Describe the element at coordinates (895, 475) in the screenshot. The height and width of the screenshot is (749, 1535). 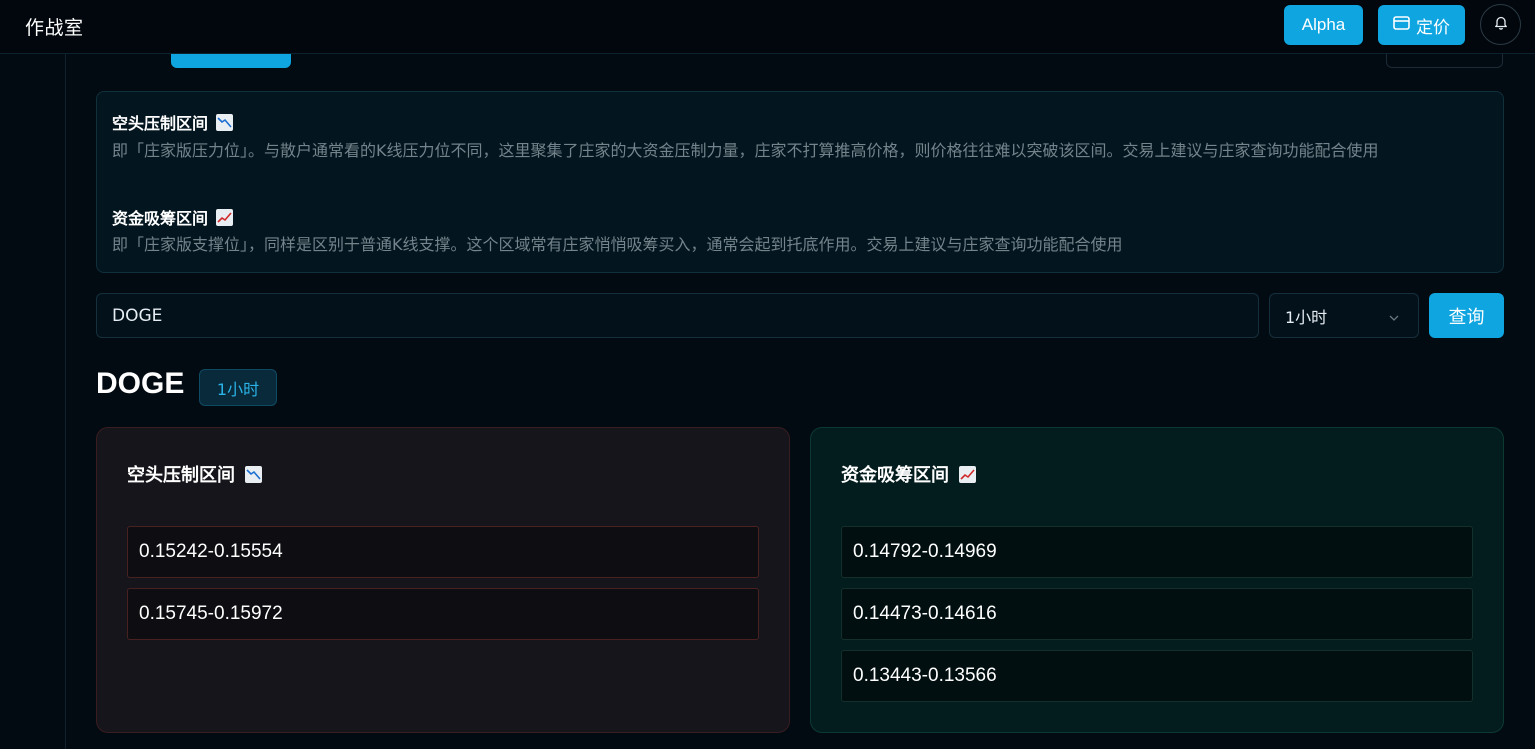
I see `bull-card-title-text: 资金吸筹区间` at that location.